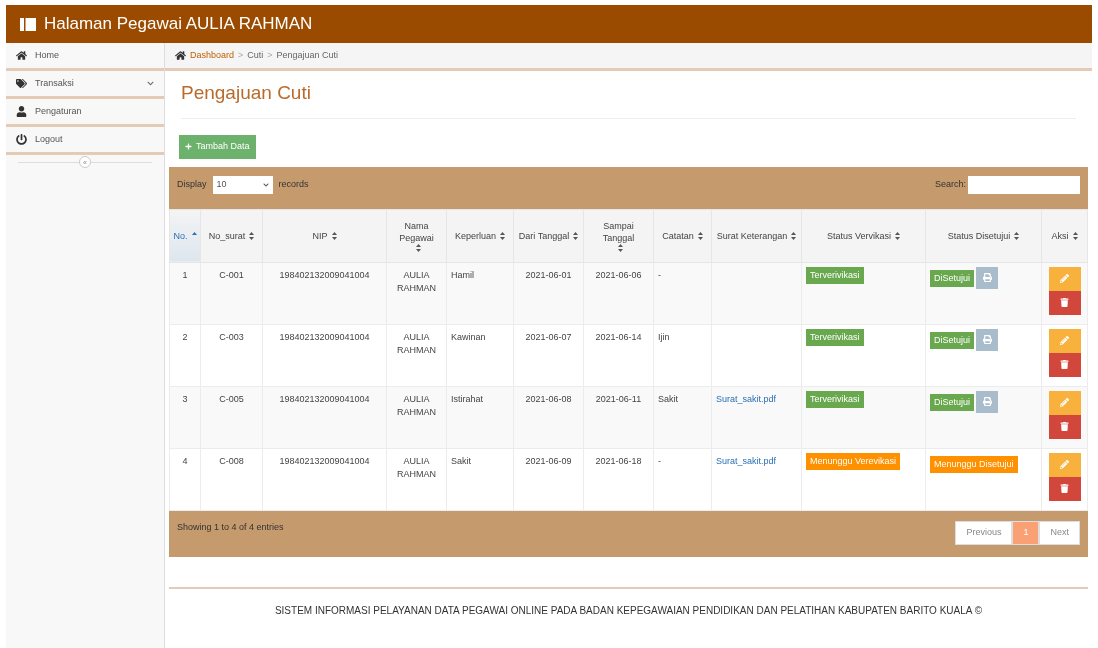 This screenshot has width=1098, height=648. I want to click on table-cell: C-005, so click(231, 417).